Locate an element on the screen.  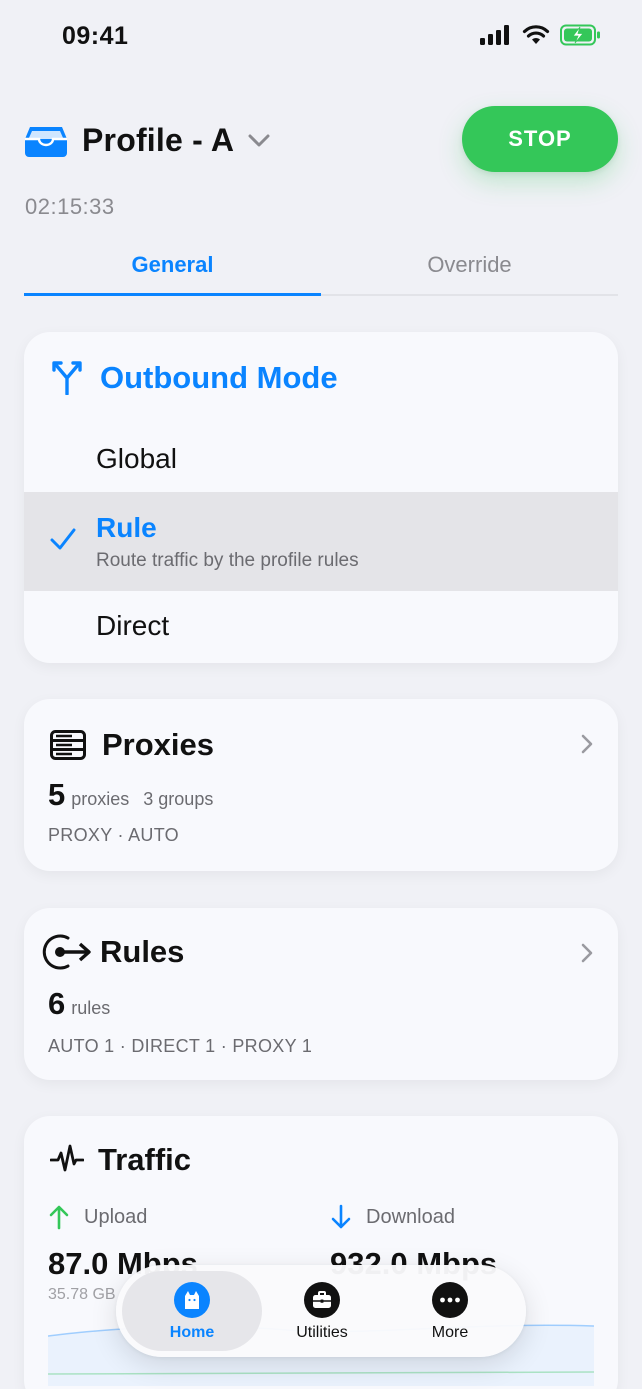
status-icons is located at coordinates (541, 35).